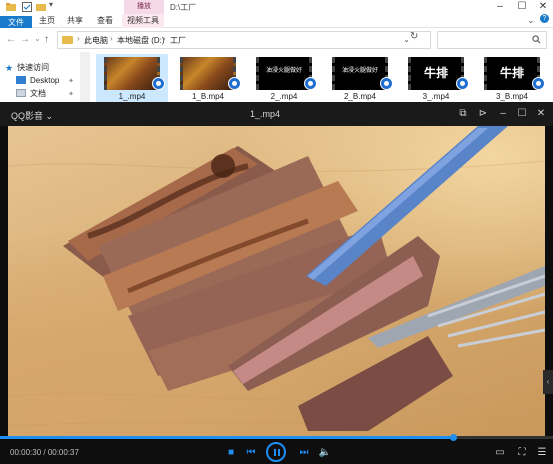 The image size is (553, 464). What do you see at coordinates (75, 21) in the screenshot?
I see `tab-share: 共享` at bounding box center [75, 21].